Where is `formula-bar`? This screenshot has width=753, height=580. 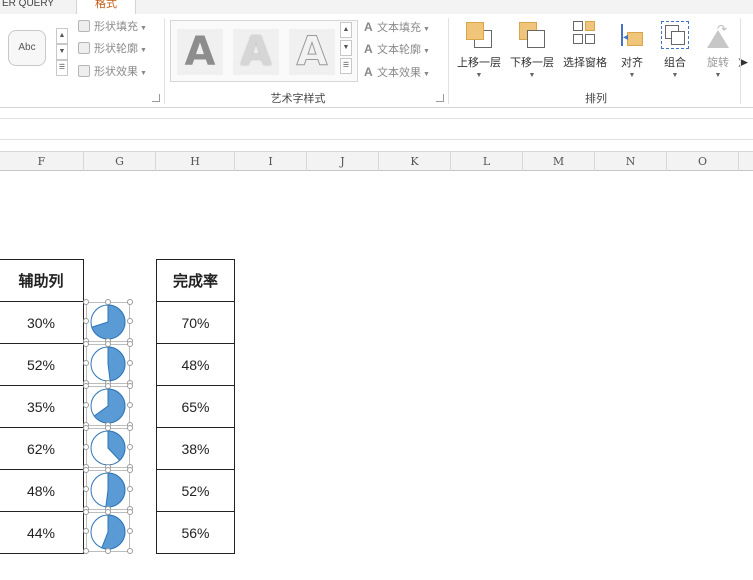
formula-bar is located at coordinates (376, 129).